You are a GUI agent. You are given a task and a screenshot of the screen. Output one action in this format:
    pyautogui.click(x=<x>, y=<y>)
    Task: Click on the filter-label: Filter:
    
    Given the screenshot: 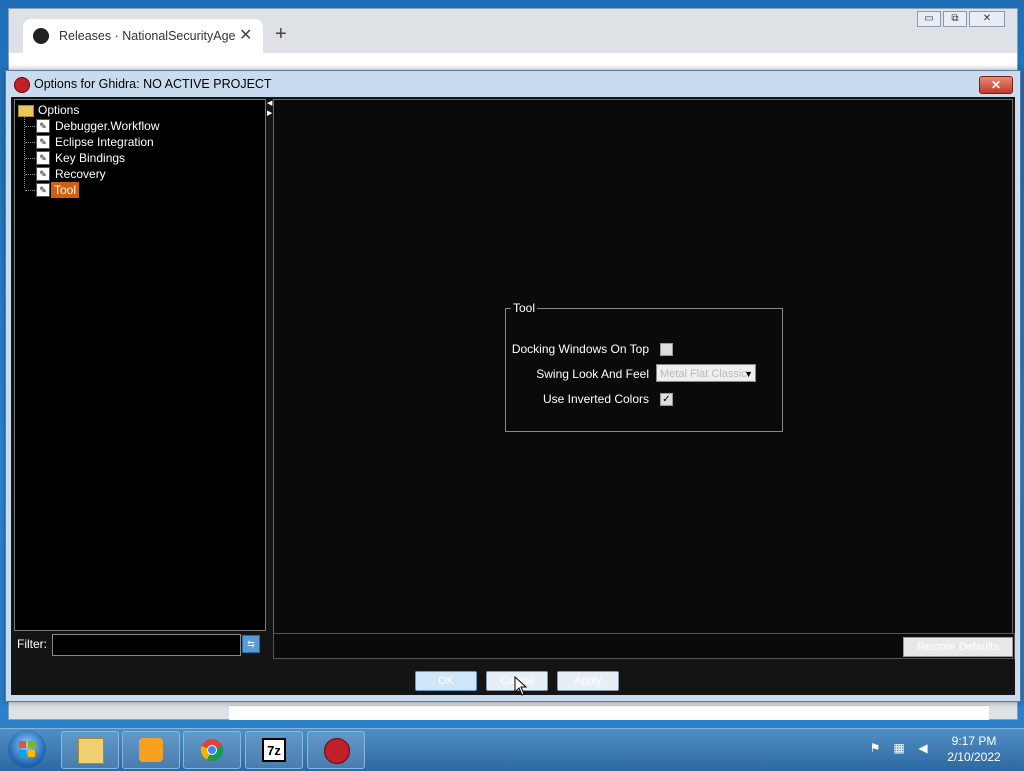 What is the action you would take?
    pyautogui.click(x=32, y=644)
    